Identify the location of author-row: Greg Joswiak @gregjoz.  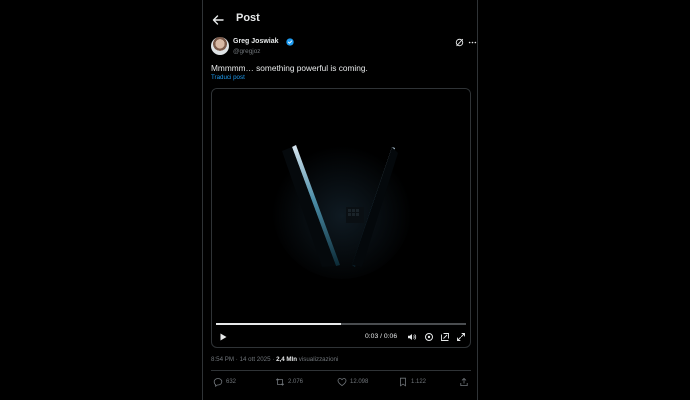
(344, 48).